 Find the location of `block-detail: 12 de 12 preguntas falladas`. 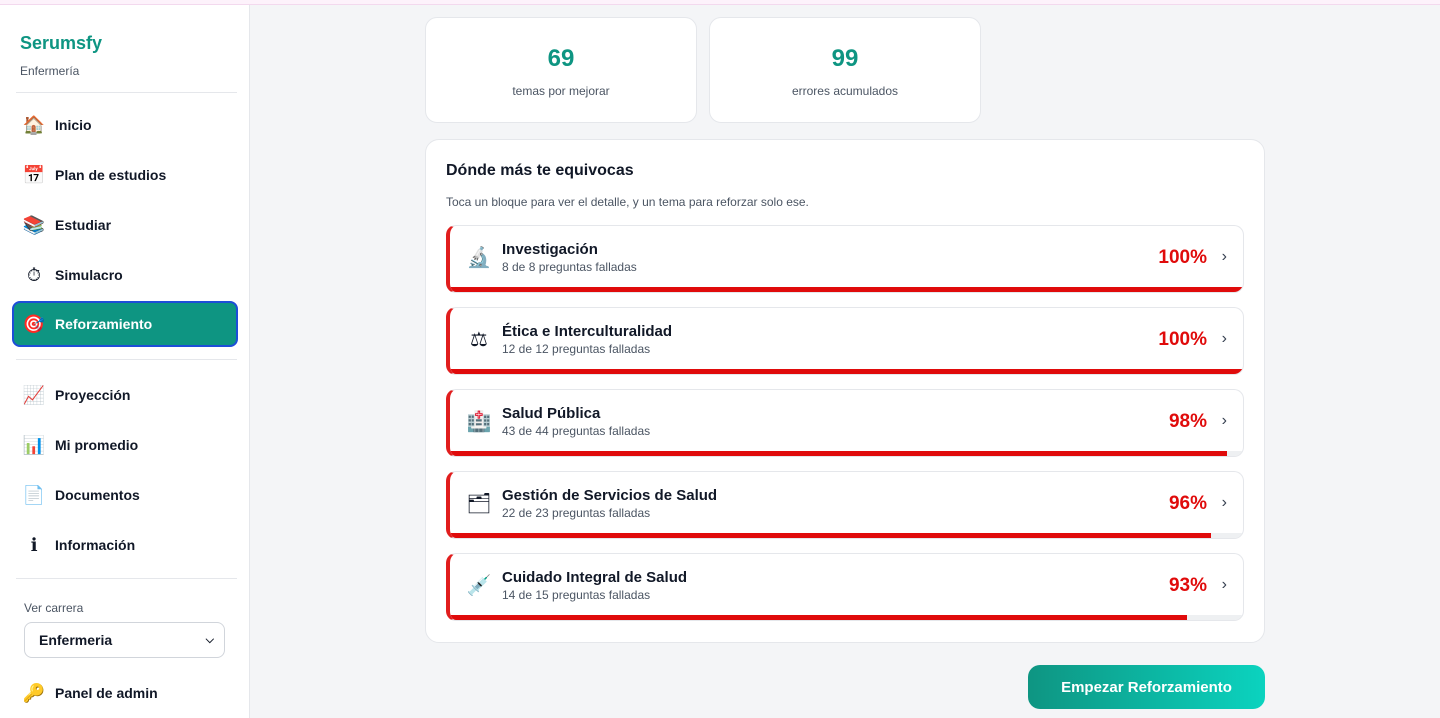

block-detail: 12 de 12 preguntas falladas is located at coordinates (576, 349).